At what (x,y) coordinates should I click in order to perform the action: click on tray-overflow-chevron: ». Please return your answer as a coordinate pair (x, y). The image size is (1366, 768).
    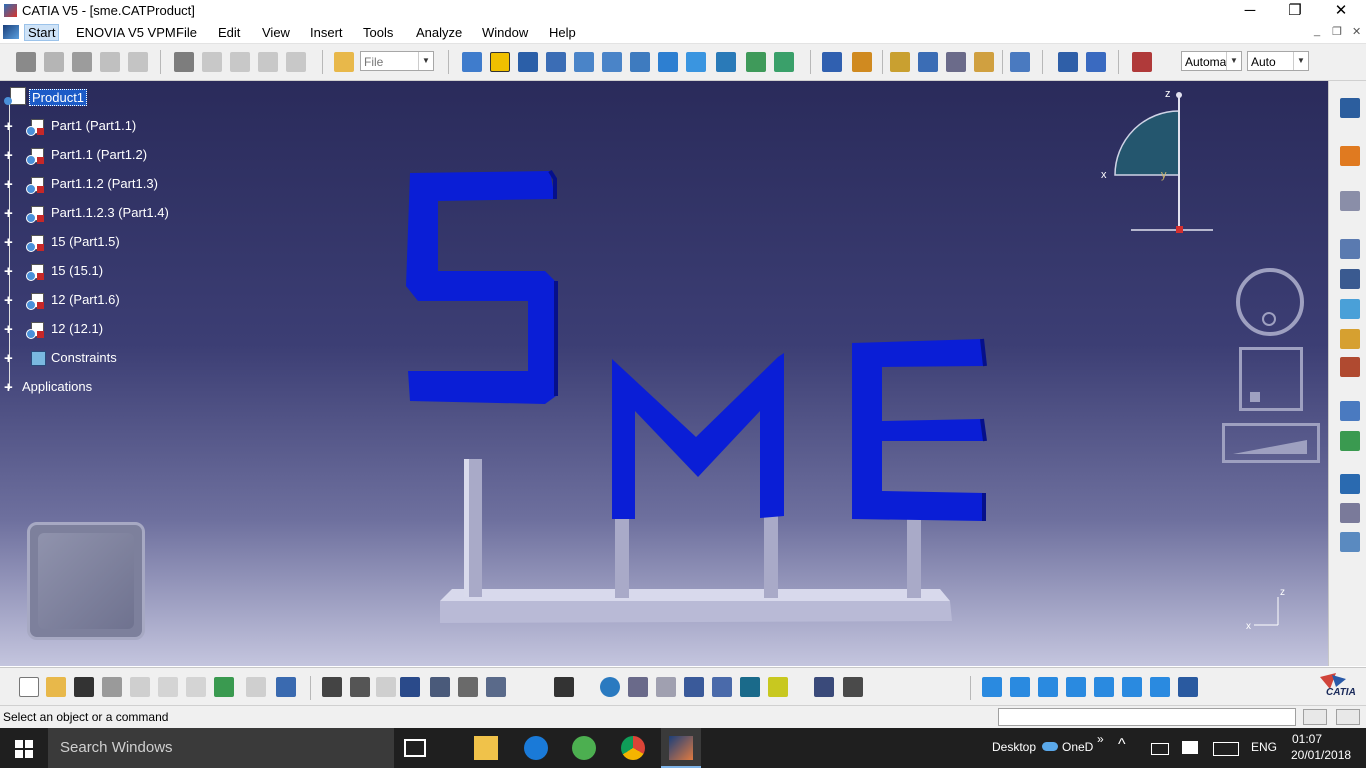
    Looking at the image, I should click on (1100, 739).